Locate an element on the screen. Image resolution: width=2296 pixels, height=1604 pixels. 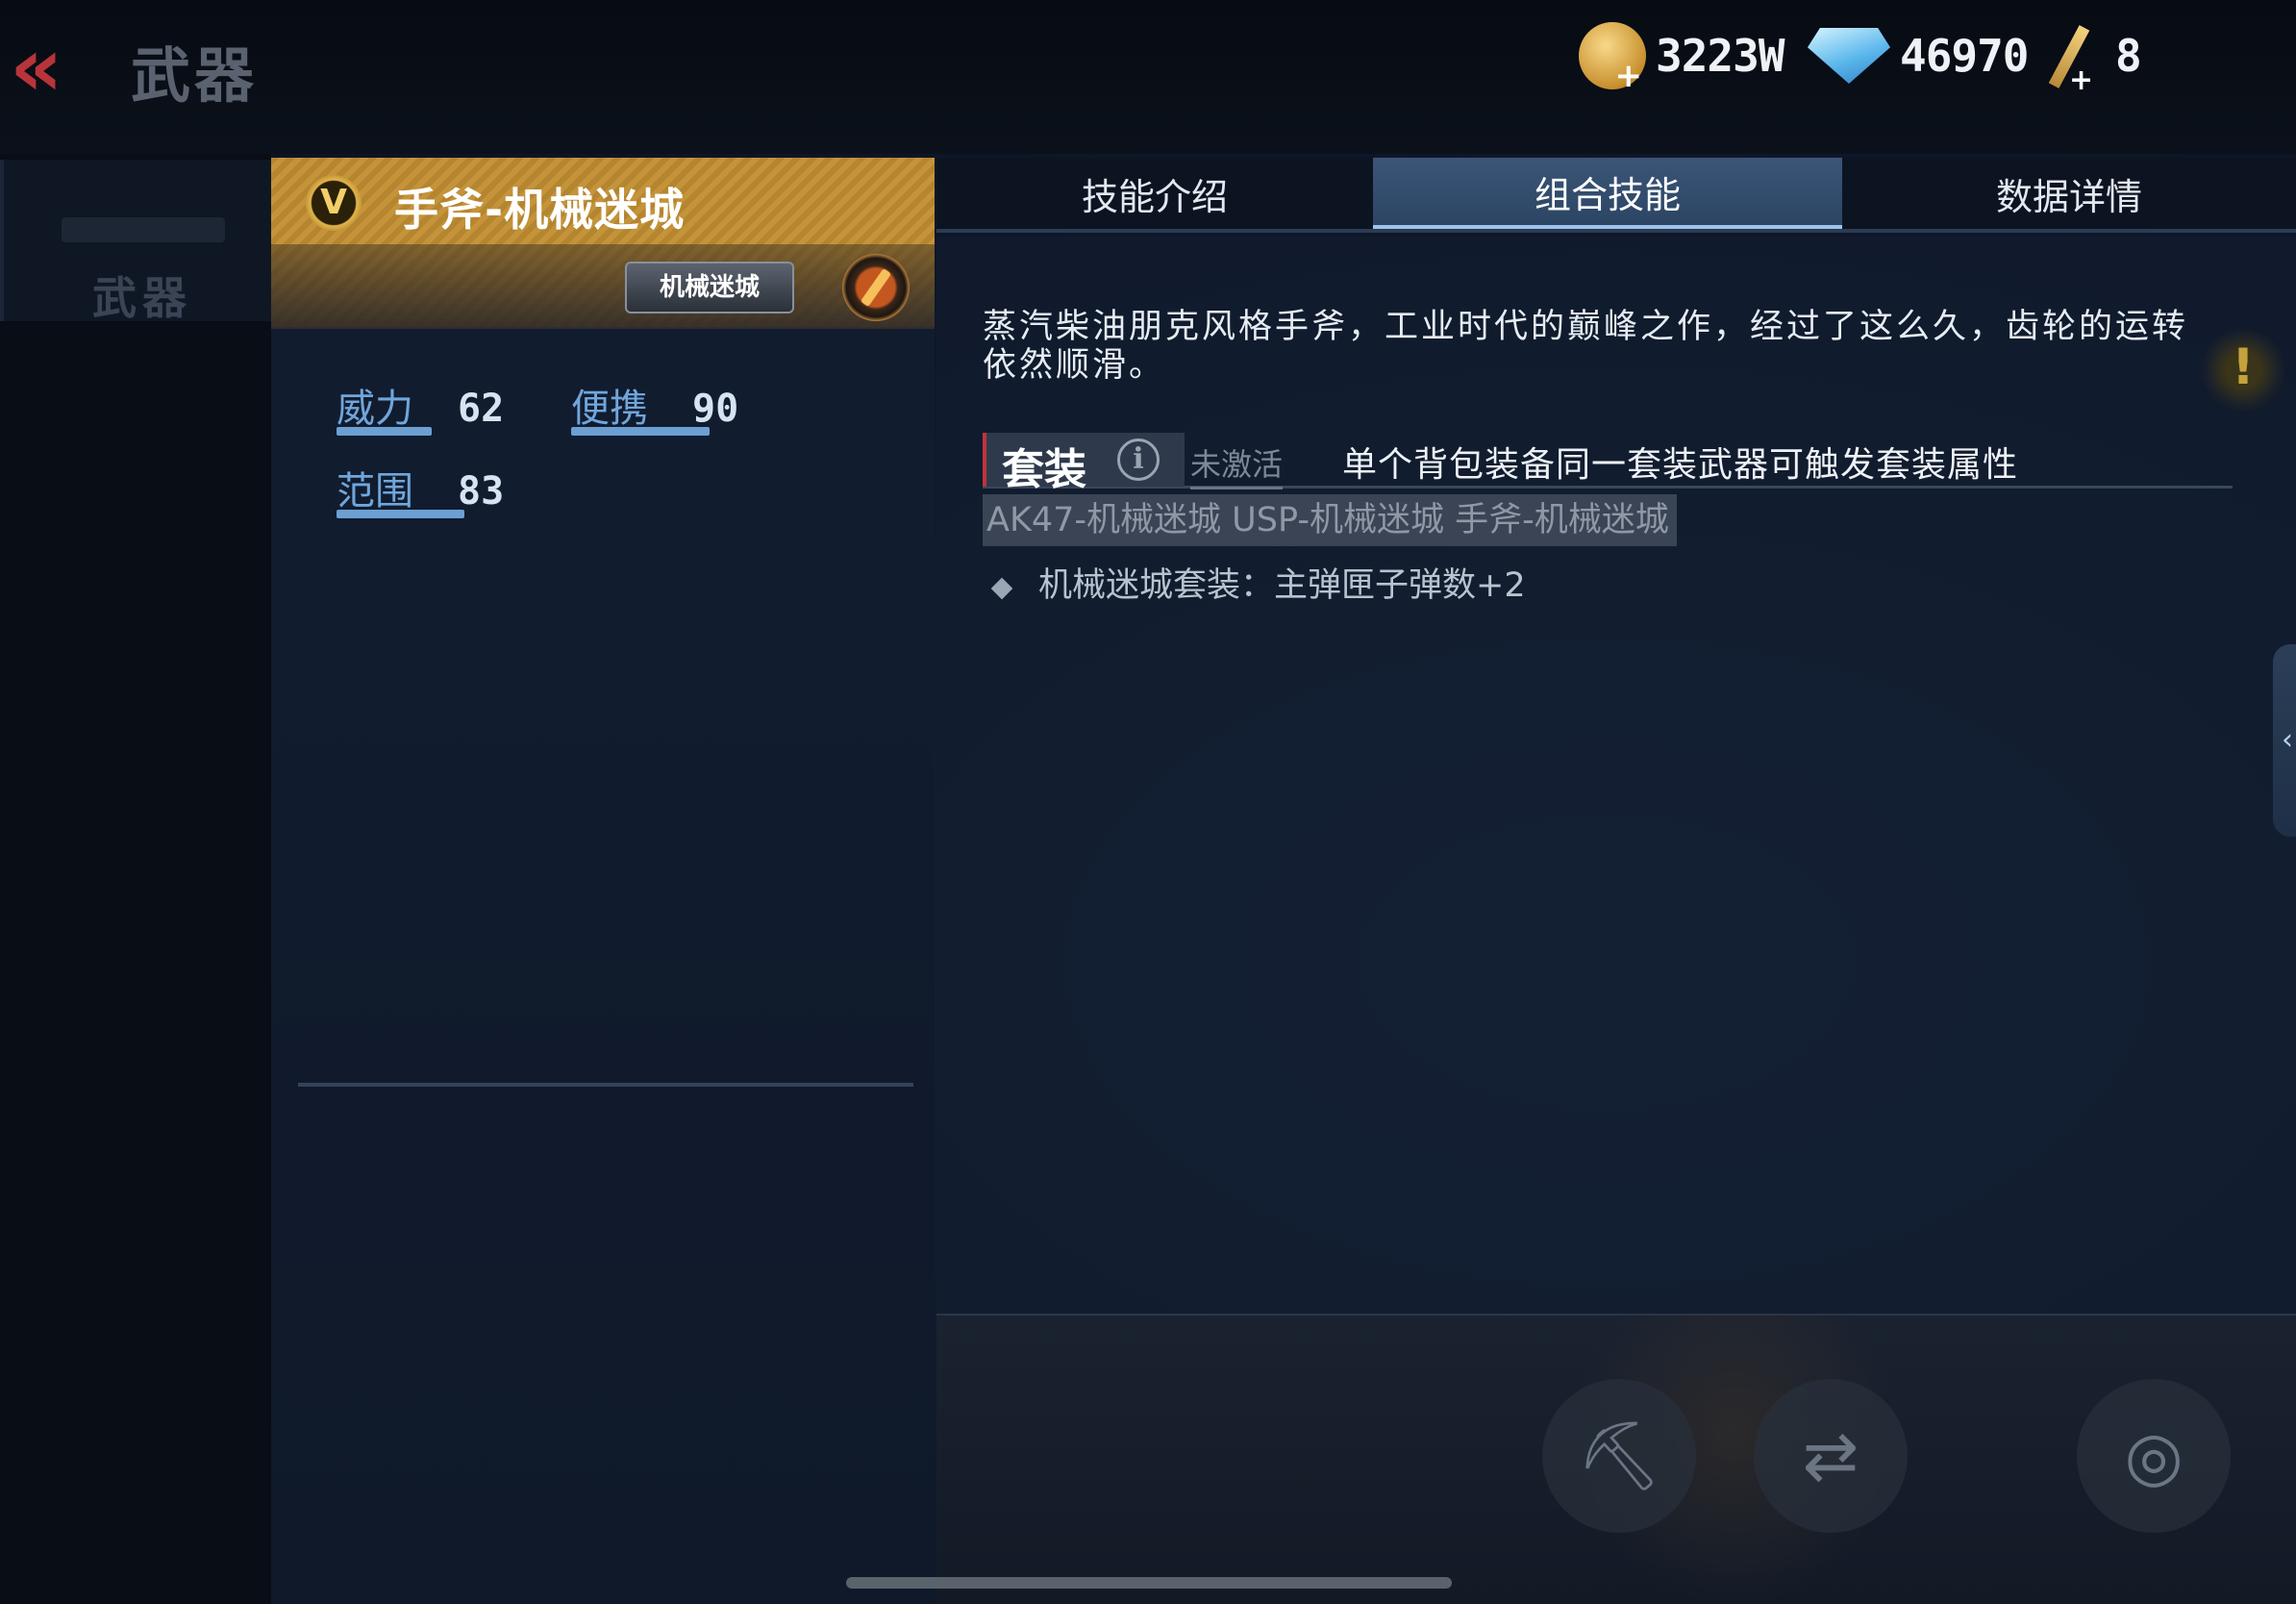
stat-power: 威力 62 is located at coordinates (421, 406).